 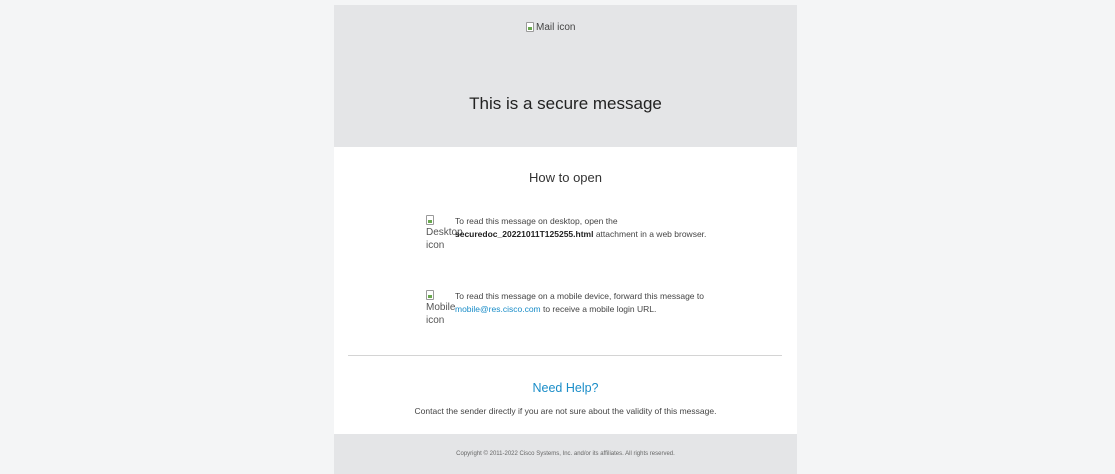 What do you see at coordinates (565, 76) in the screenshot?
I see `header-banner: Mail icon This is a secure message` at bounding box center [565, 76].